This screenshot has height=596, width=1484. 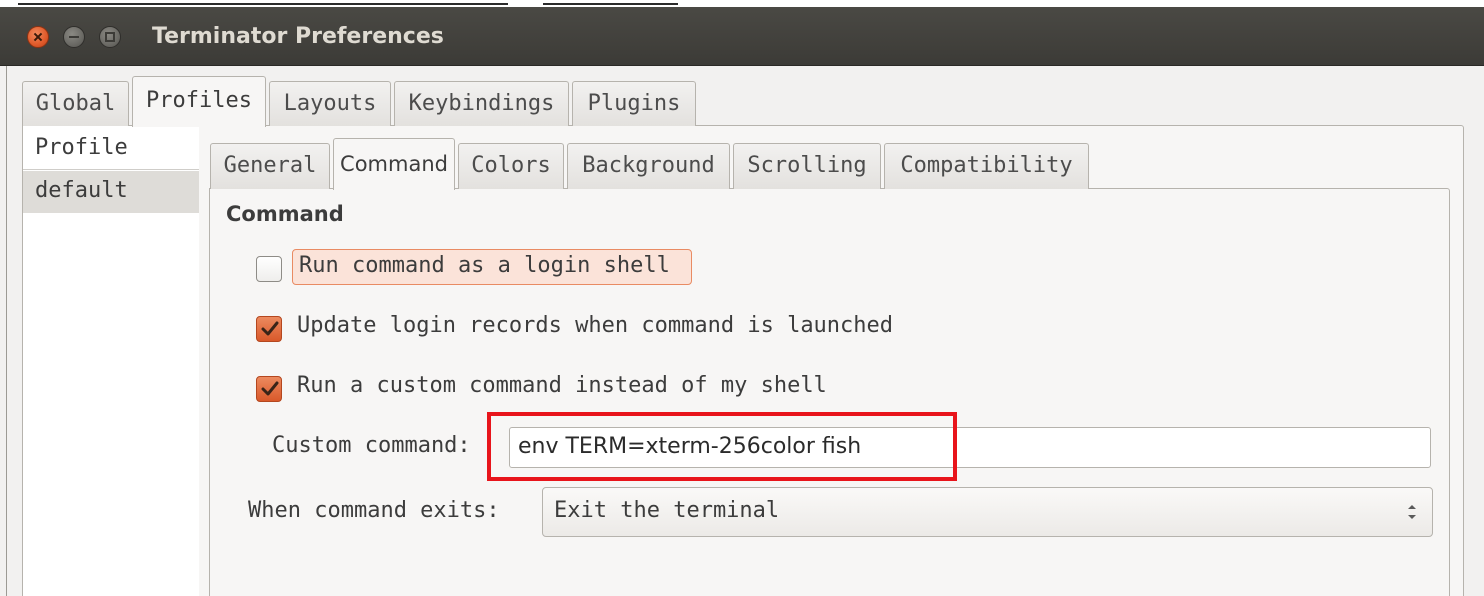 What do you see at coordinates (481, 103) in the screenshot?
I see `tab-keybindings: Keybindings` at bounding box center [481, 103].